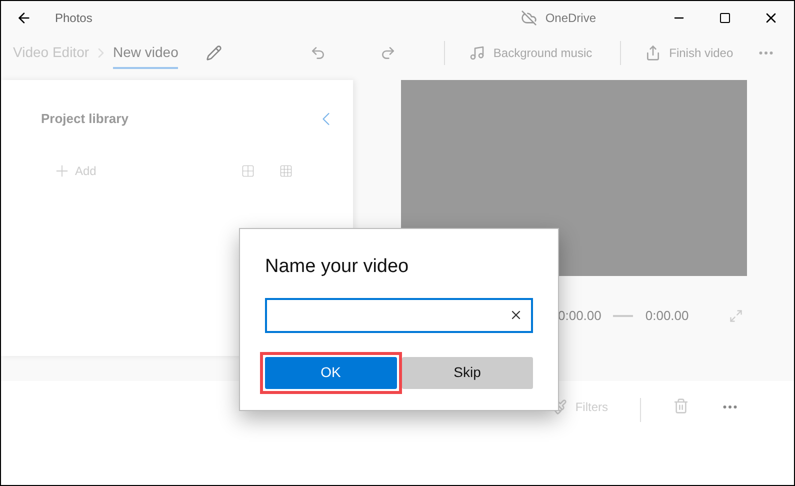 The width and height of the screenshot is (795, 486). Describe the element at coordinates (735, 315) in the screenshot. I see `fullscreen-icon` at that location.